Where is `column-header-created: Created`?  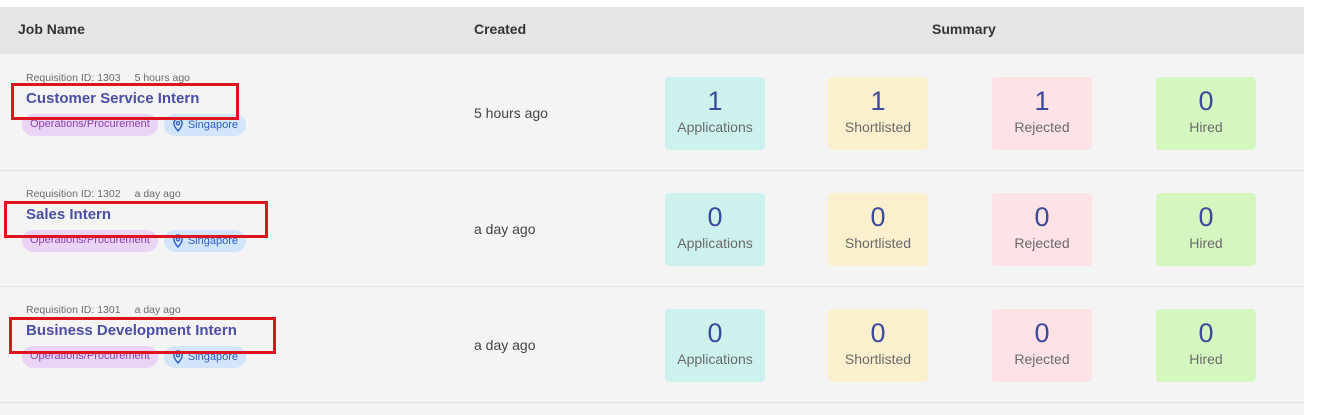
column-header-created: Created is located at coordinates (500, 30).